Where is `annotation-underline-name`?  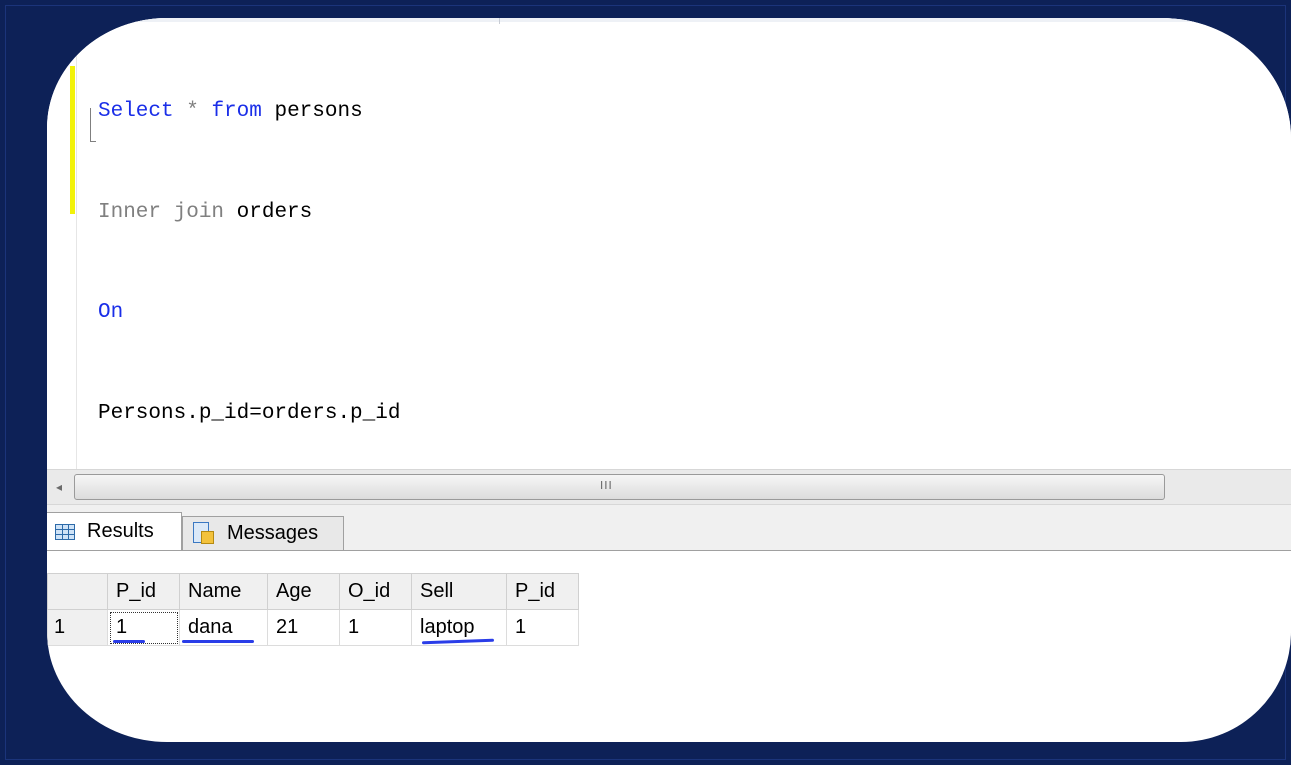 annotation-underline-name is located at coordinates (218, 641).